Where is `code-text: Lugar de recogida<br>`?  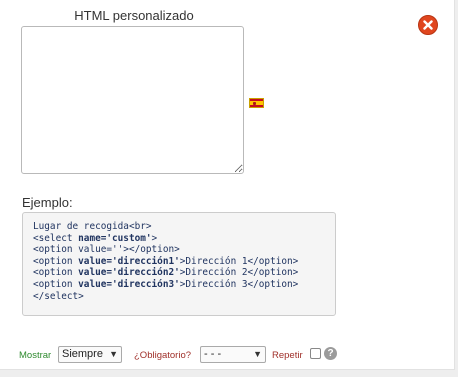 code-text: Lugar de recogida<br> is located at coordinates (92, 226).